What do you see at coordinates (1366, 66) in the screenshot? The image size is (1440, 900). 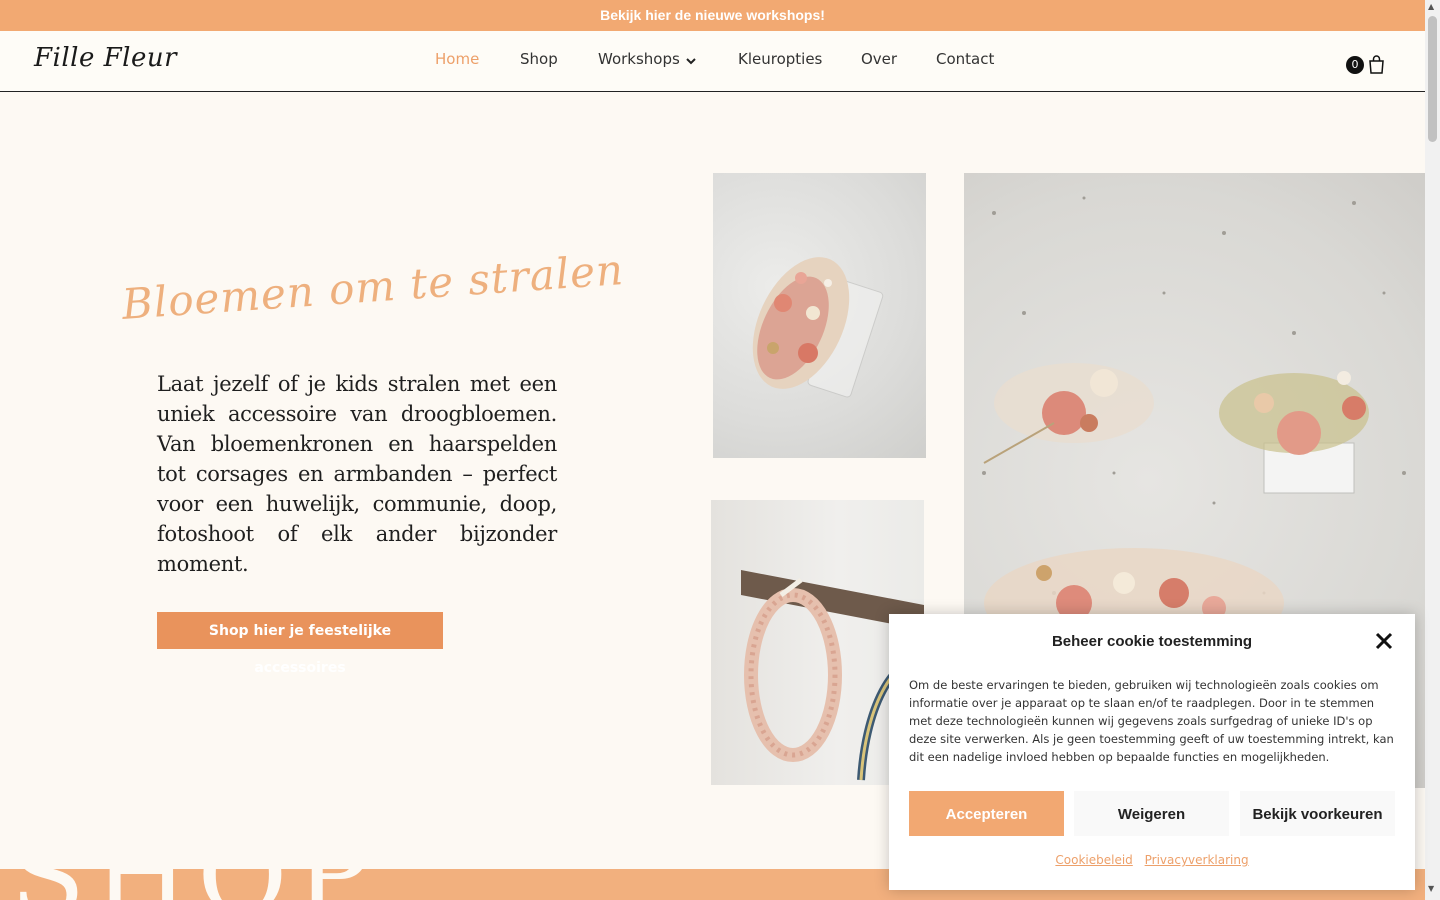 I see `cart-button: 0` at bounding box center [1366, 66].